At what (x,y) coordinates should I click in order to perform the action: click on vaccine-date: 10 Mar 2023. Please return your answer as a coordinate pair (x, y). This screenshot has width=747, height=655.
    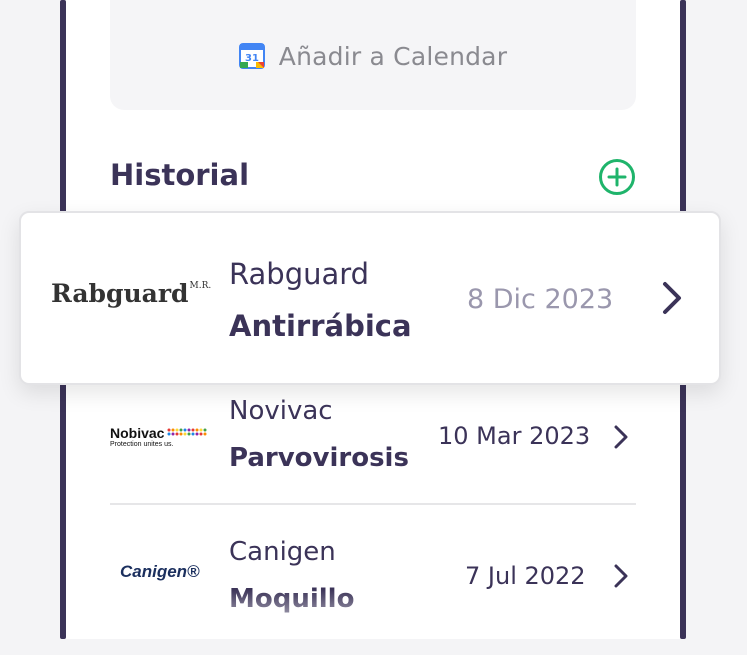
    Looking at the image, I should click on (514, 436).